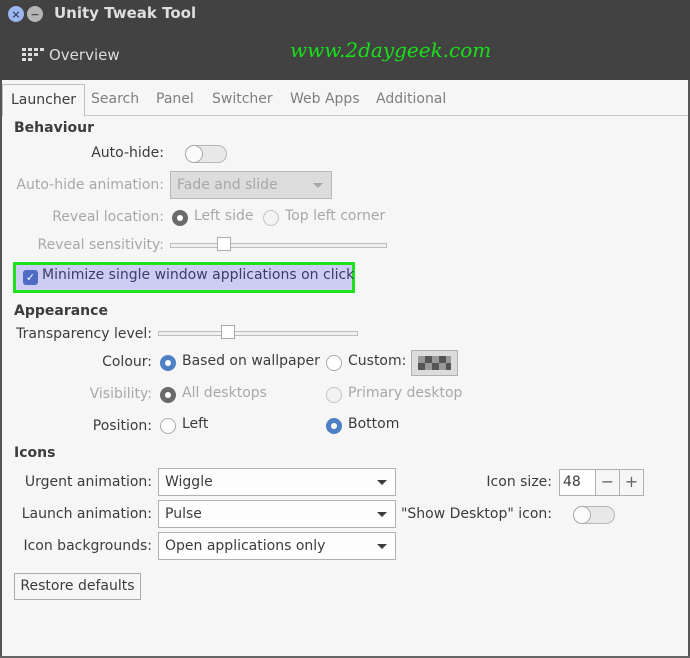 Image resolution: width=690 pixels, height=658 pixels. Describe the element at coordinates (86, 514) in the screenshot. I see `launch-animation-label: Launch animation:` at that location.